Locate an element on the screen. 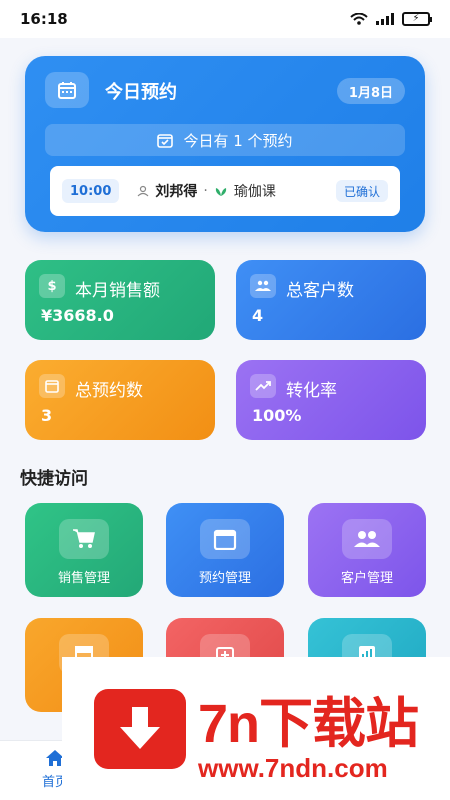 This screenshot has width=450, height=800. calendar-check-icon is located at coordinates (165, 141).